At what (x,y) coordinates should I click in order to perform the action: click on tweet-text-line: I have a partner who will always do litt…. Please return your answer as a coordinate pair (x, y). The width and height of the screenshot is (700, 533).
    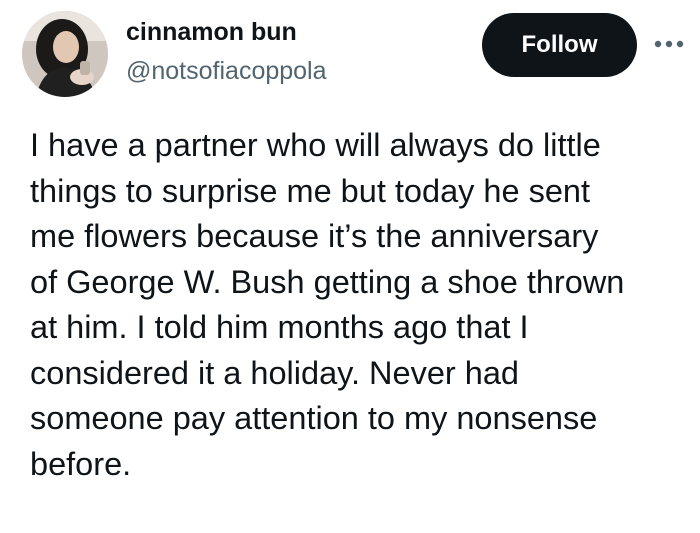
    Looking at the image, I should click on (315, 145).